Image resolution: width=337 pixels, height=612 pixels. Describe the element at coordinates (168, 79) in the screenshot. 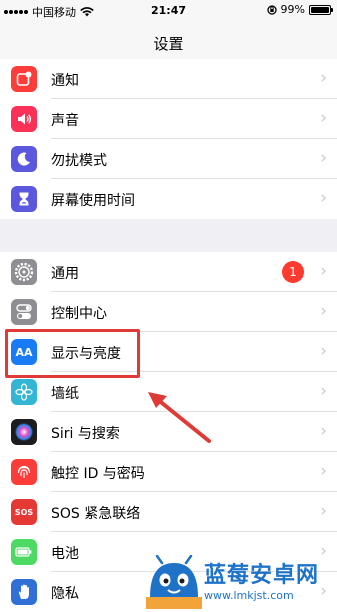

I see `settings-row: 通知 ›` at that location.